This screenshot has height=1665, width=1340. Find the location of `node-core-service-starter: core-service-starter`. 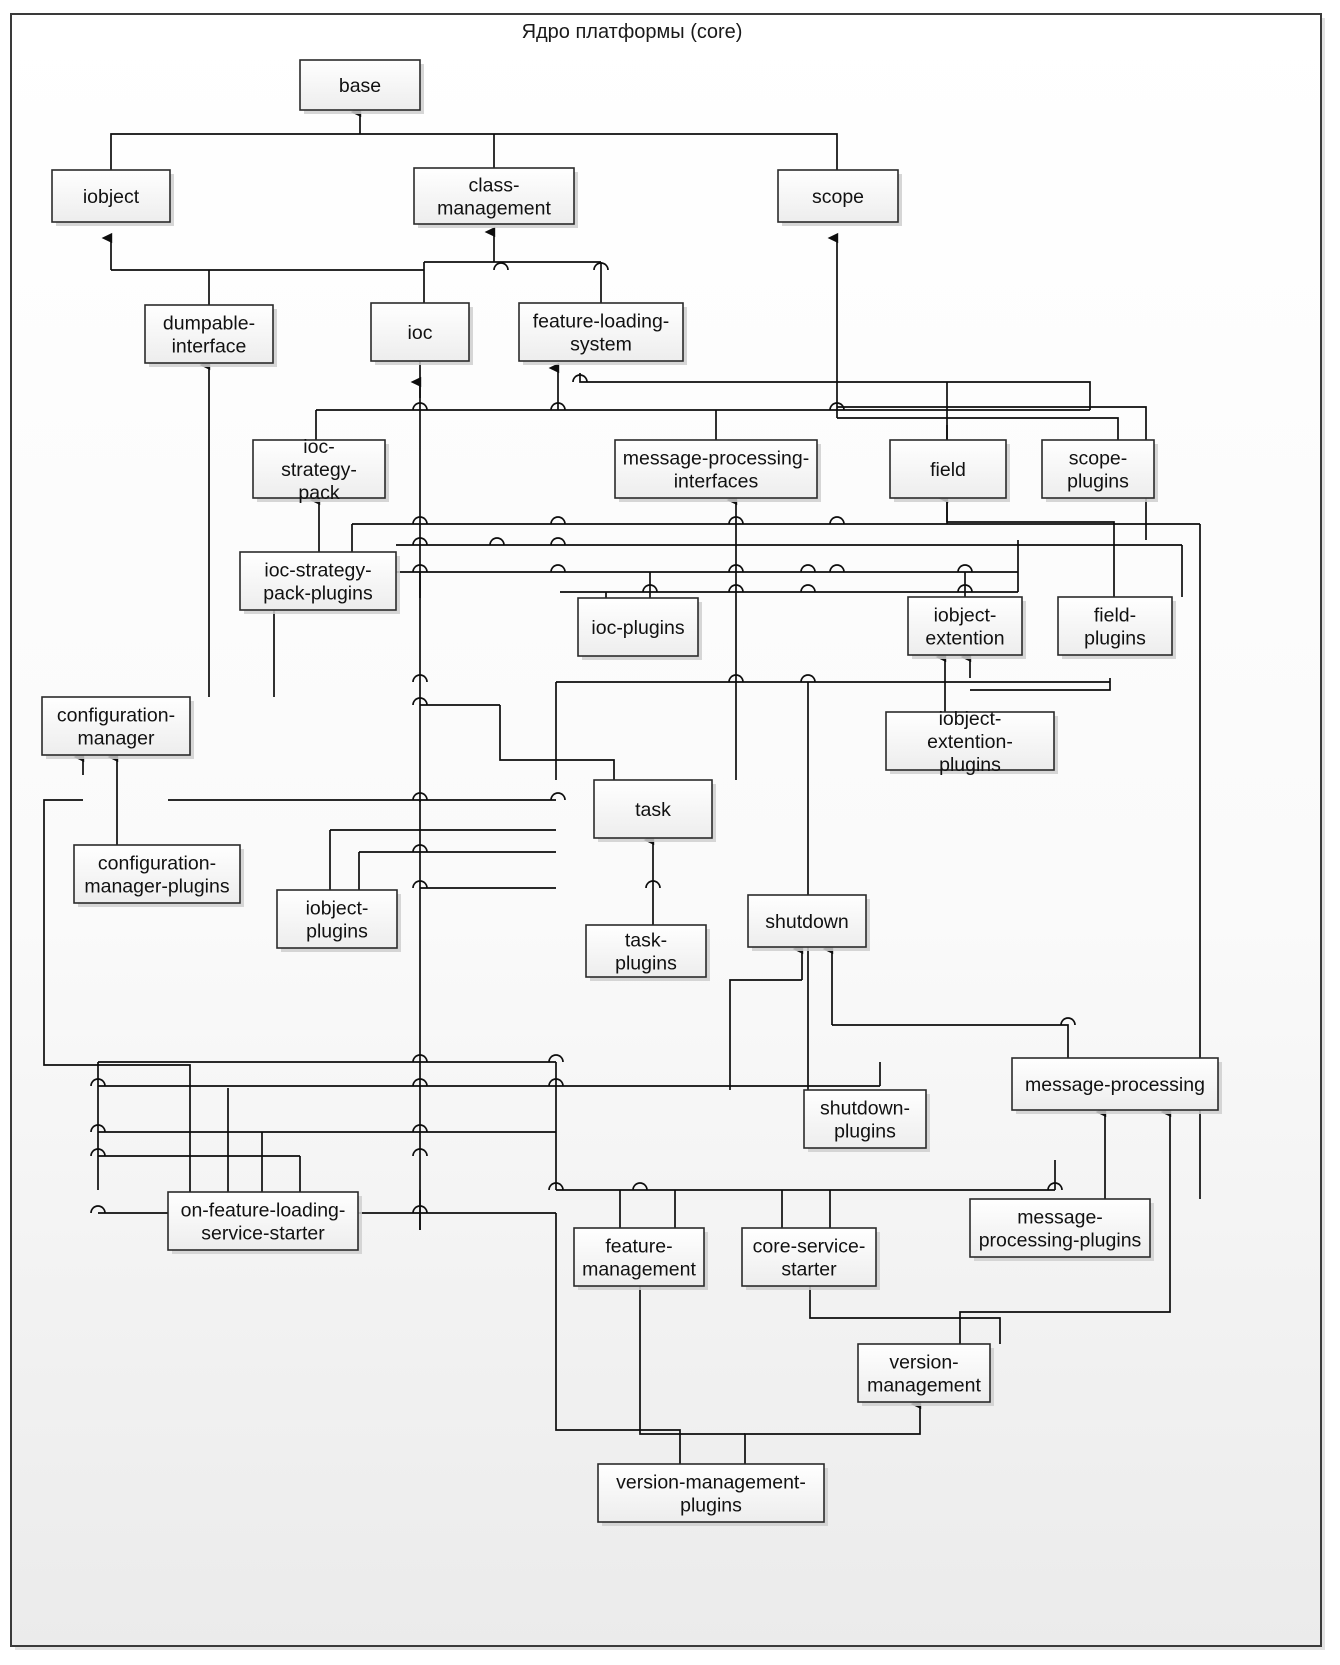

node-core-service-starter: core-service-starter is located at coordinates (810, 1258).